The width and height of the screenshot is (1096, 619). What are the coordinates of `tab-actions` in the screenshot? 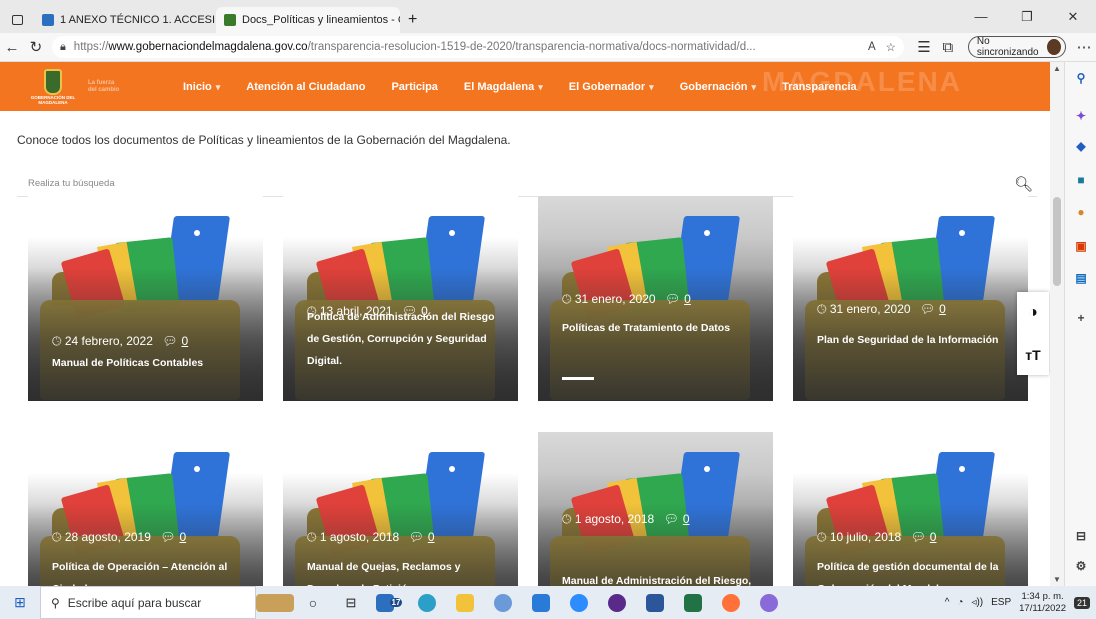 It's located at (17, 20).